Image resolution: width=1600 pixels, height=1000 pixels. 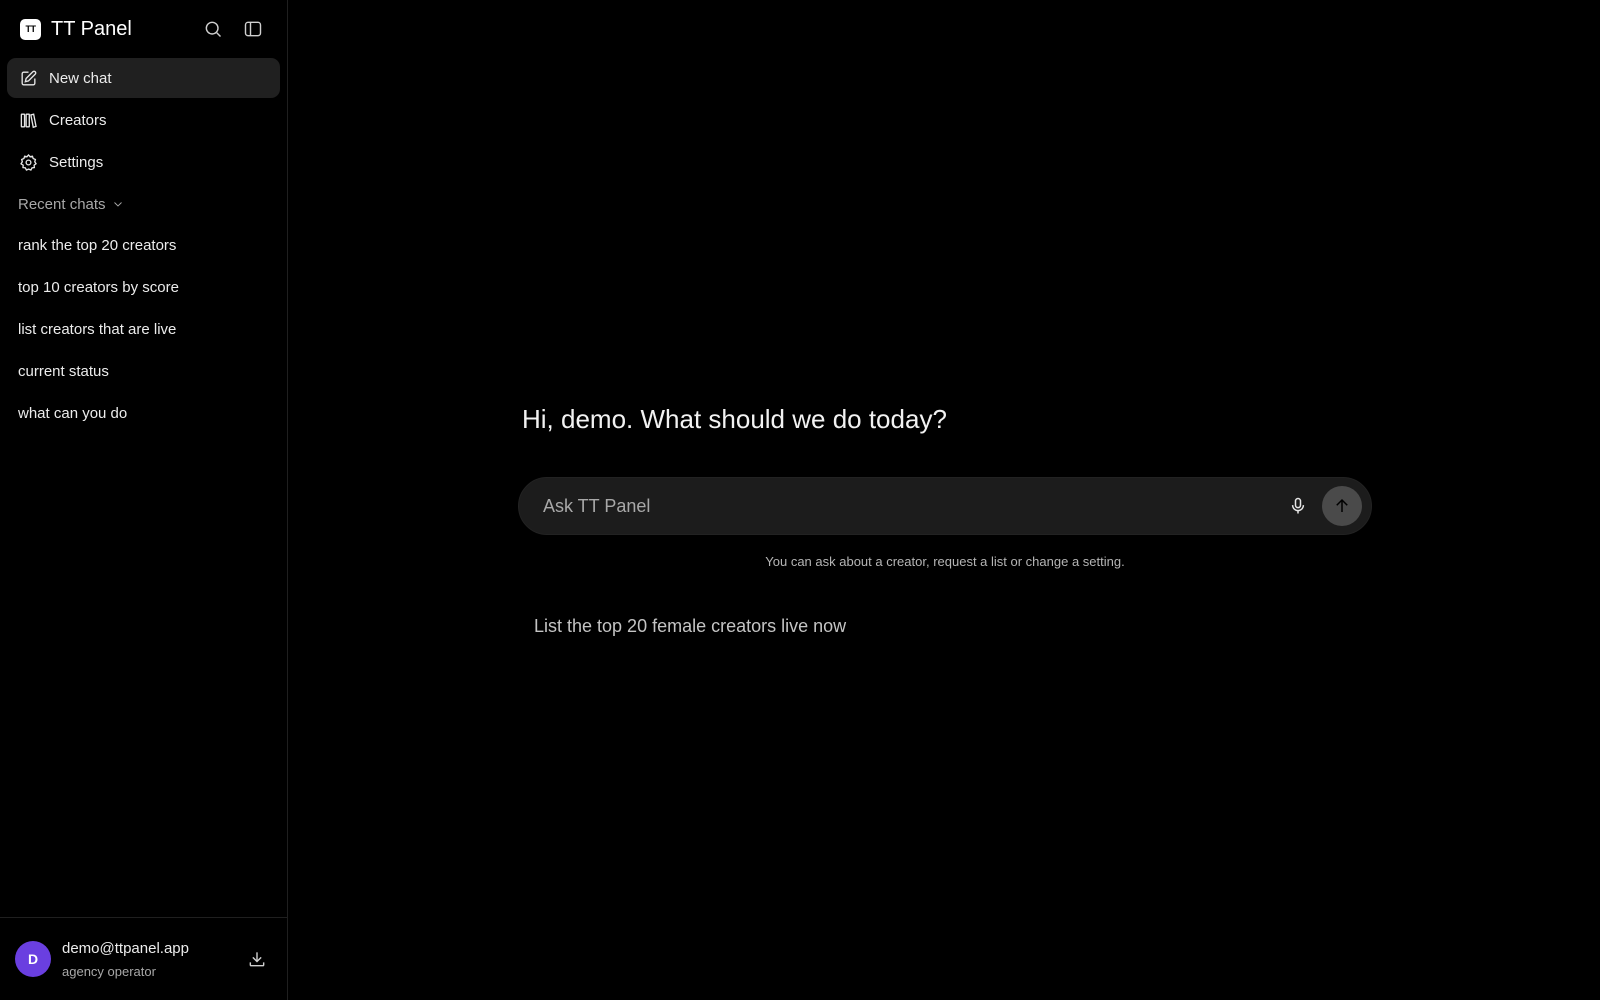 I want to click on recent-chats-label: Recent chats, so click(x=62, y=204).